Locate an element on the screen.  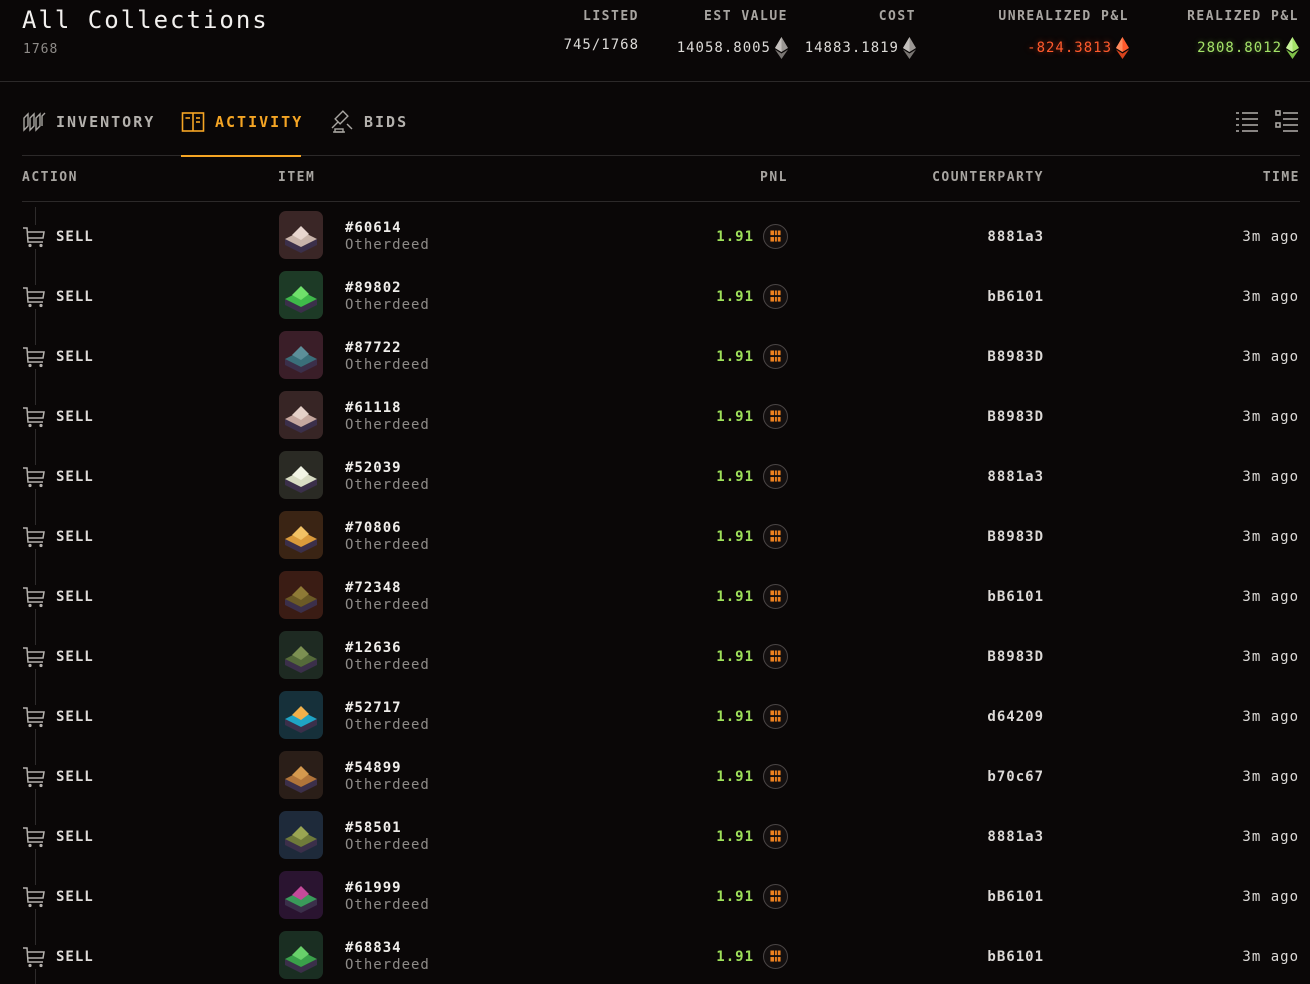
stat-est-value: EST VALUE 14058.8005 is located at coordinates (732, 34).